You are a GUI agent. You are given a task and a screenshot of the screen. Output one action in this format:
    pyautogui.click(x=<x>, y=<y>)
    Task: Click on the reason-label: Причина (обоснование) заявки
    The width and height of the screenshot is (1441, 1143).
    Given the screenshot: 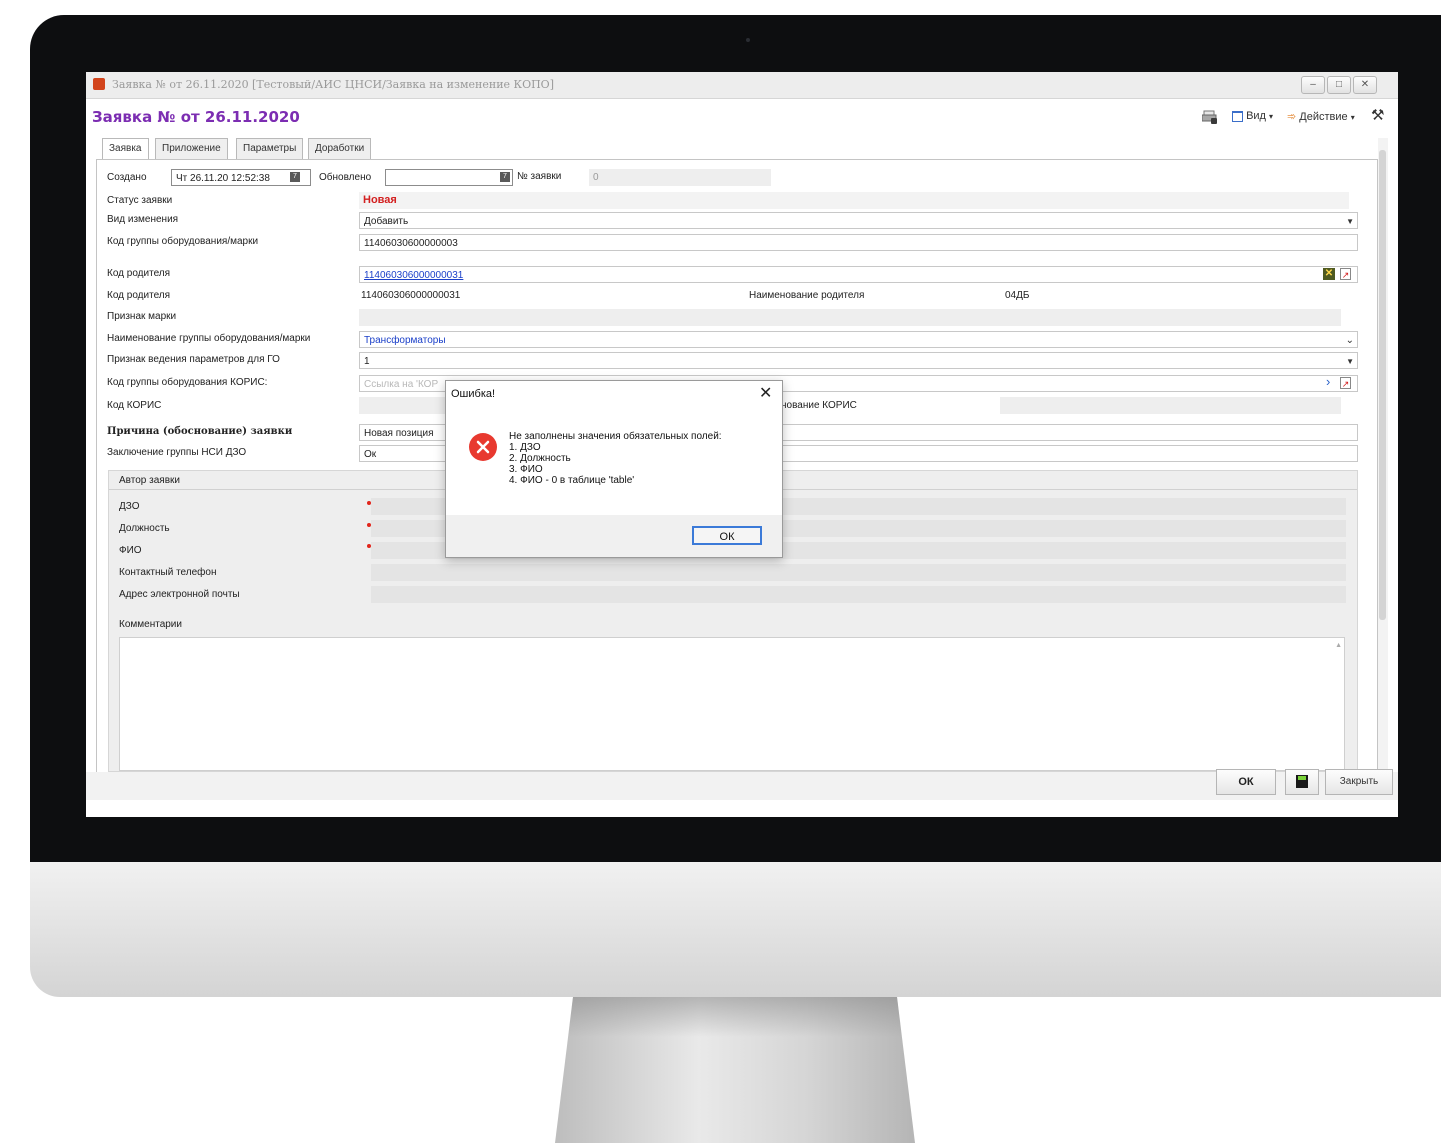 What is the action you would take?
    pyautogui.click(x=200, y=431)
    